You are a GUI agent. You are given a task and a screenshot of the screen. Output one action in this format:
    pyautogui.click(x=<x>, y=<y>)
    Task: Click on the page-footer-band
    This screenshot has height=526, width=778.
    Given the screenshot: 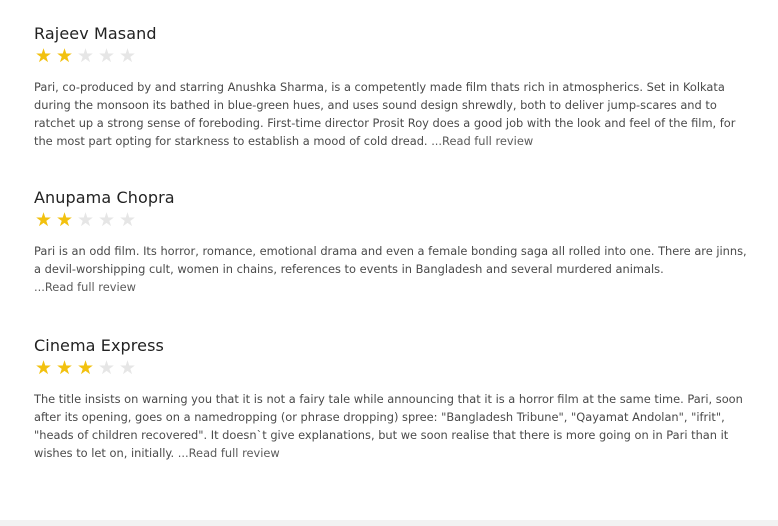 What is the action you would take?
    pyautogui.click(x=389, y=523)
    